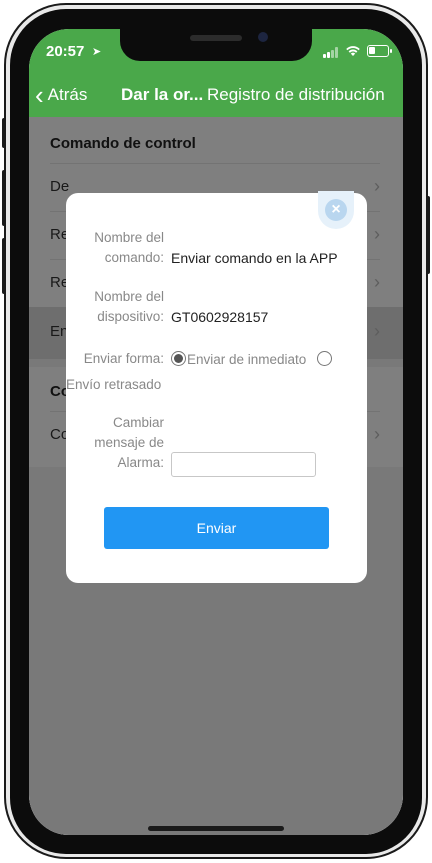 This screenshot has width=432, height=863. Describe the element at coordinates (324, 358) in the screenshot. I see `radio-send-delayed` at that location.